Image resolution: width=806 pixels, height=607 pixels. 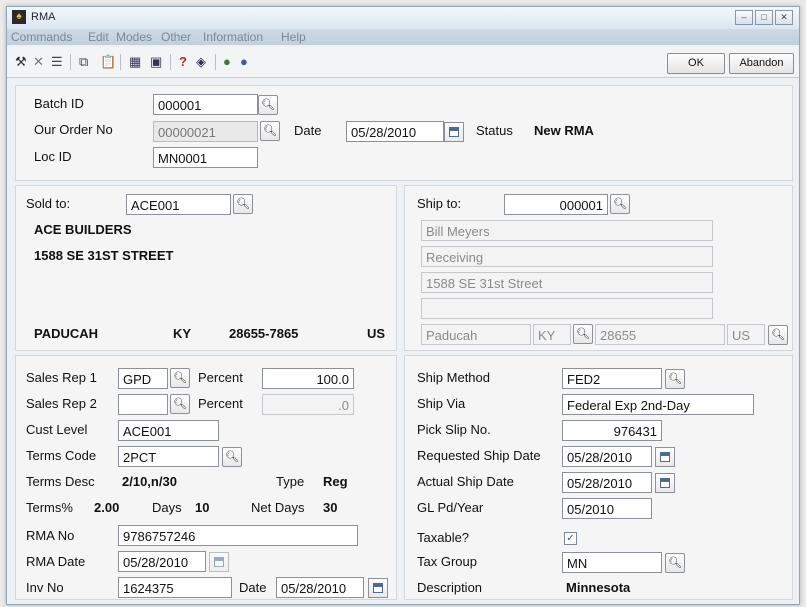 What do you see at coordinates (476, 334) in the screenshot?
I see `ship-to-city: Paducah` at bounding box center [476, 334].